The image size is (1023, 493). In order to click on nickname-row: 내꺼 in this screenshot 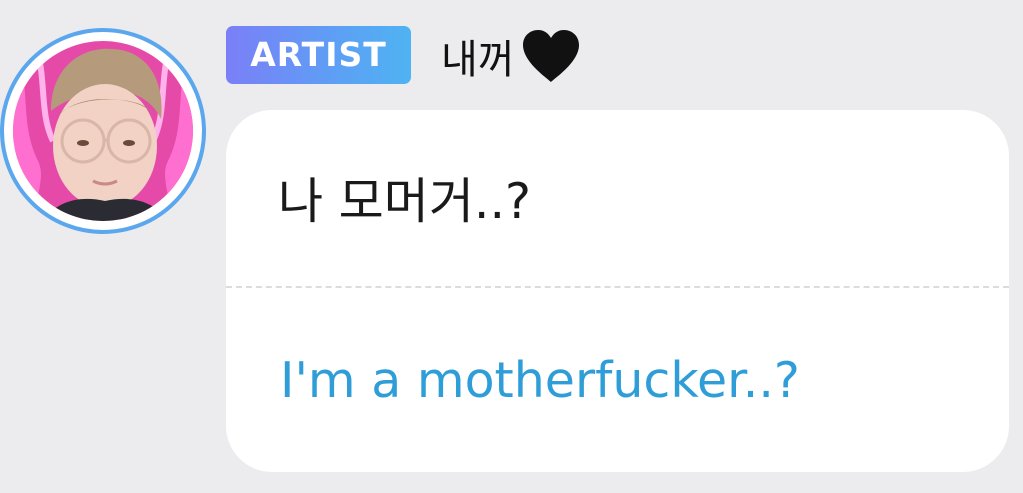, I will do `click(512, 56)`.